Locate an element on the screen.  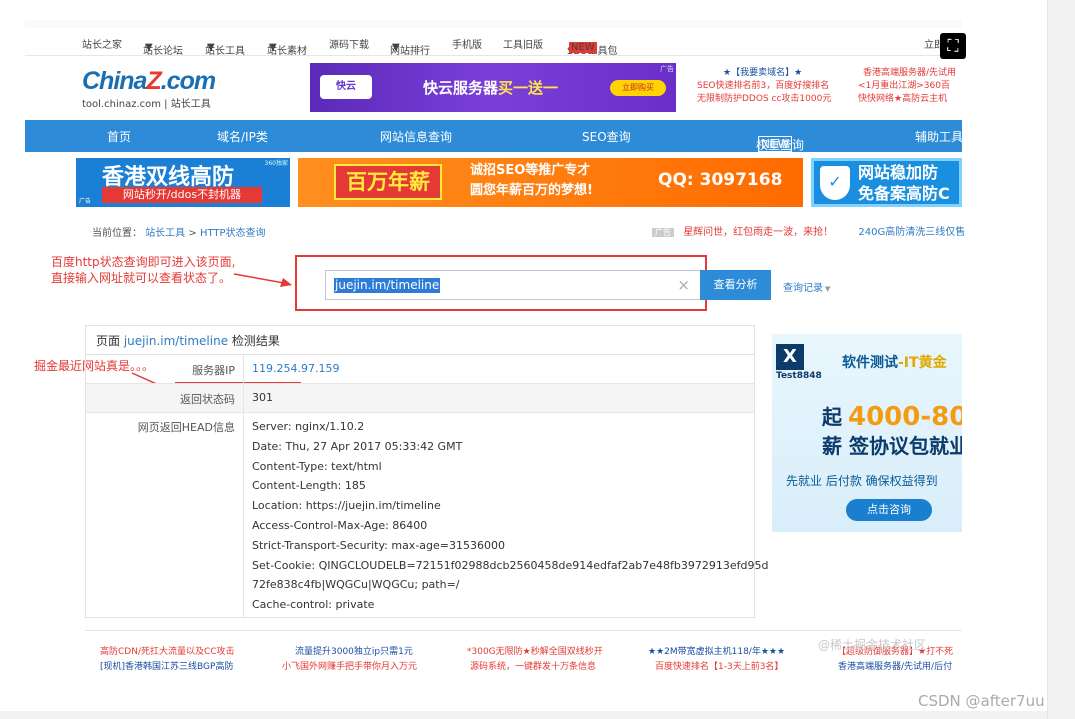
consult-button: 点击咨询 is located at coordinates (889, 510).